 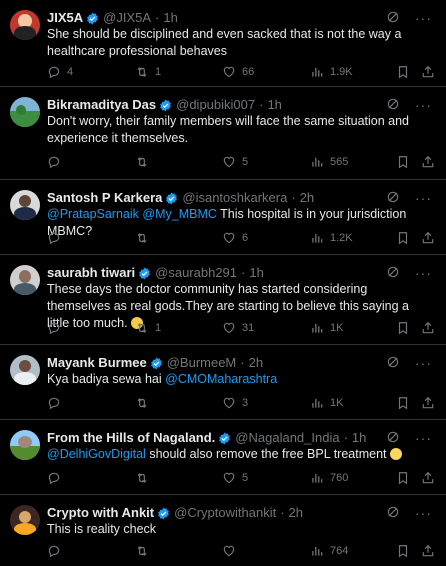 I want to click on share-icon, so click(x=428, y=478).